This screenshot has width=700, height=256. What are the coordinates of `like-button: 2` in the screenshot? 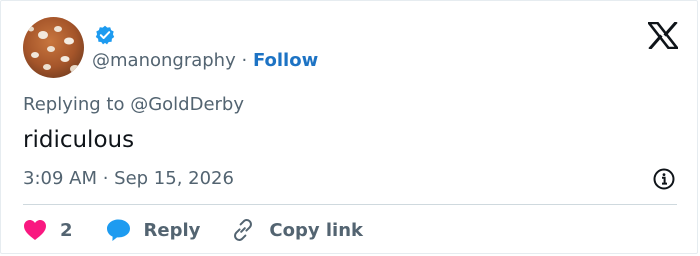 It's located at (48, 230).